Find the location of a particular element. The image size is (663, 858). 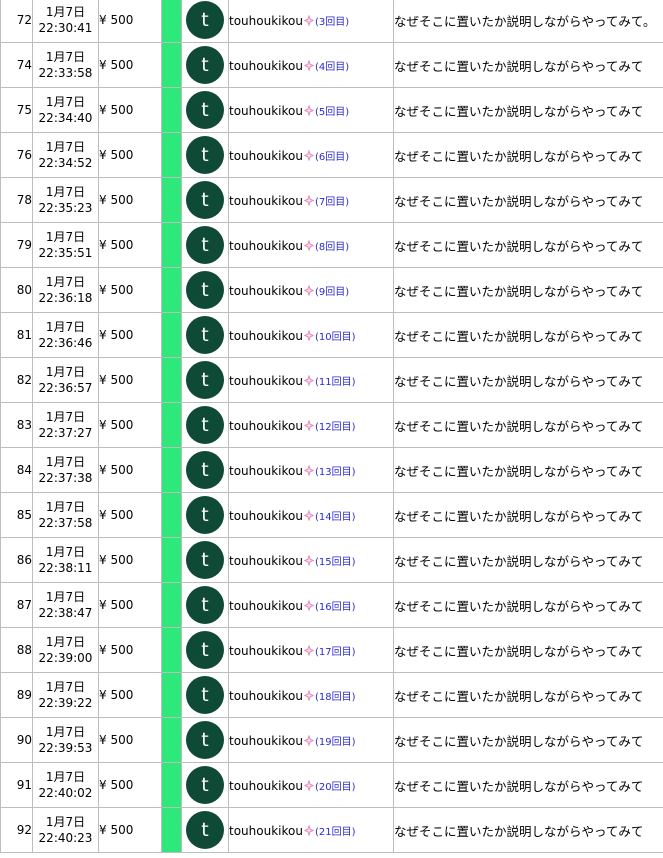

donation-count-link: (11回目) is located at coordinates (335, 382).